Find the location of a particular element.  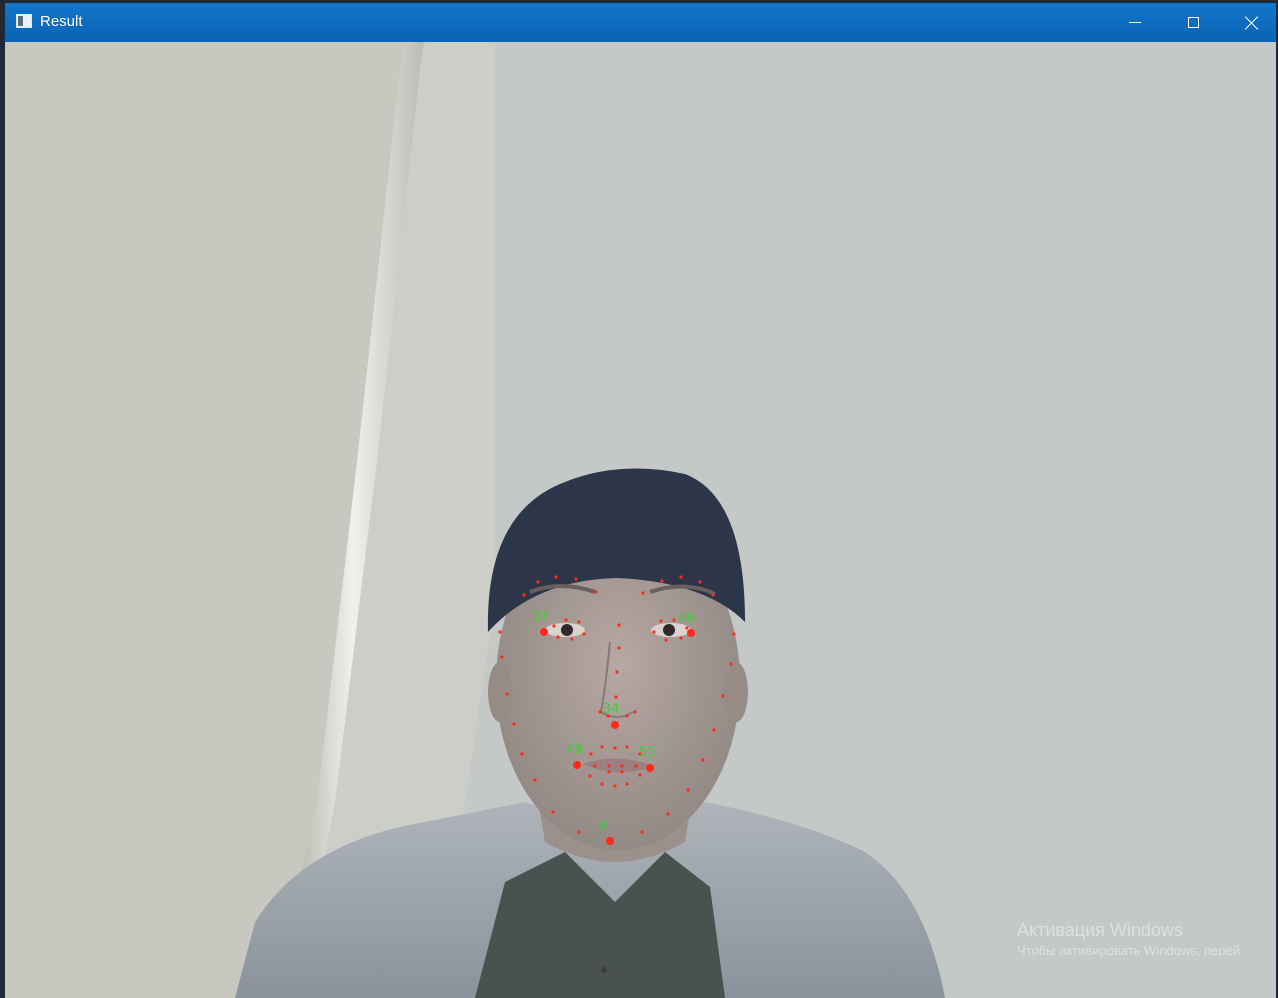

maximize-icon is located at coordinates (1193, 22).